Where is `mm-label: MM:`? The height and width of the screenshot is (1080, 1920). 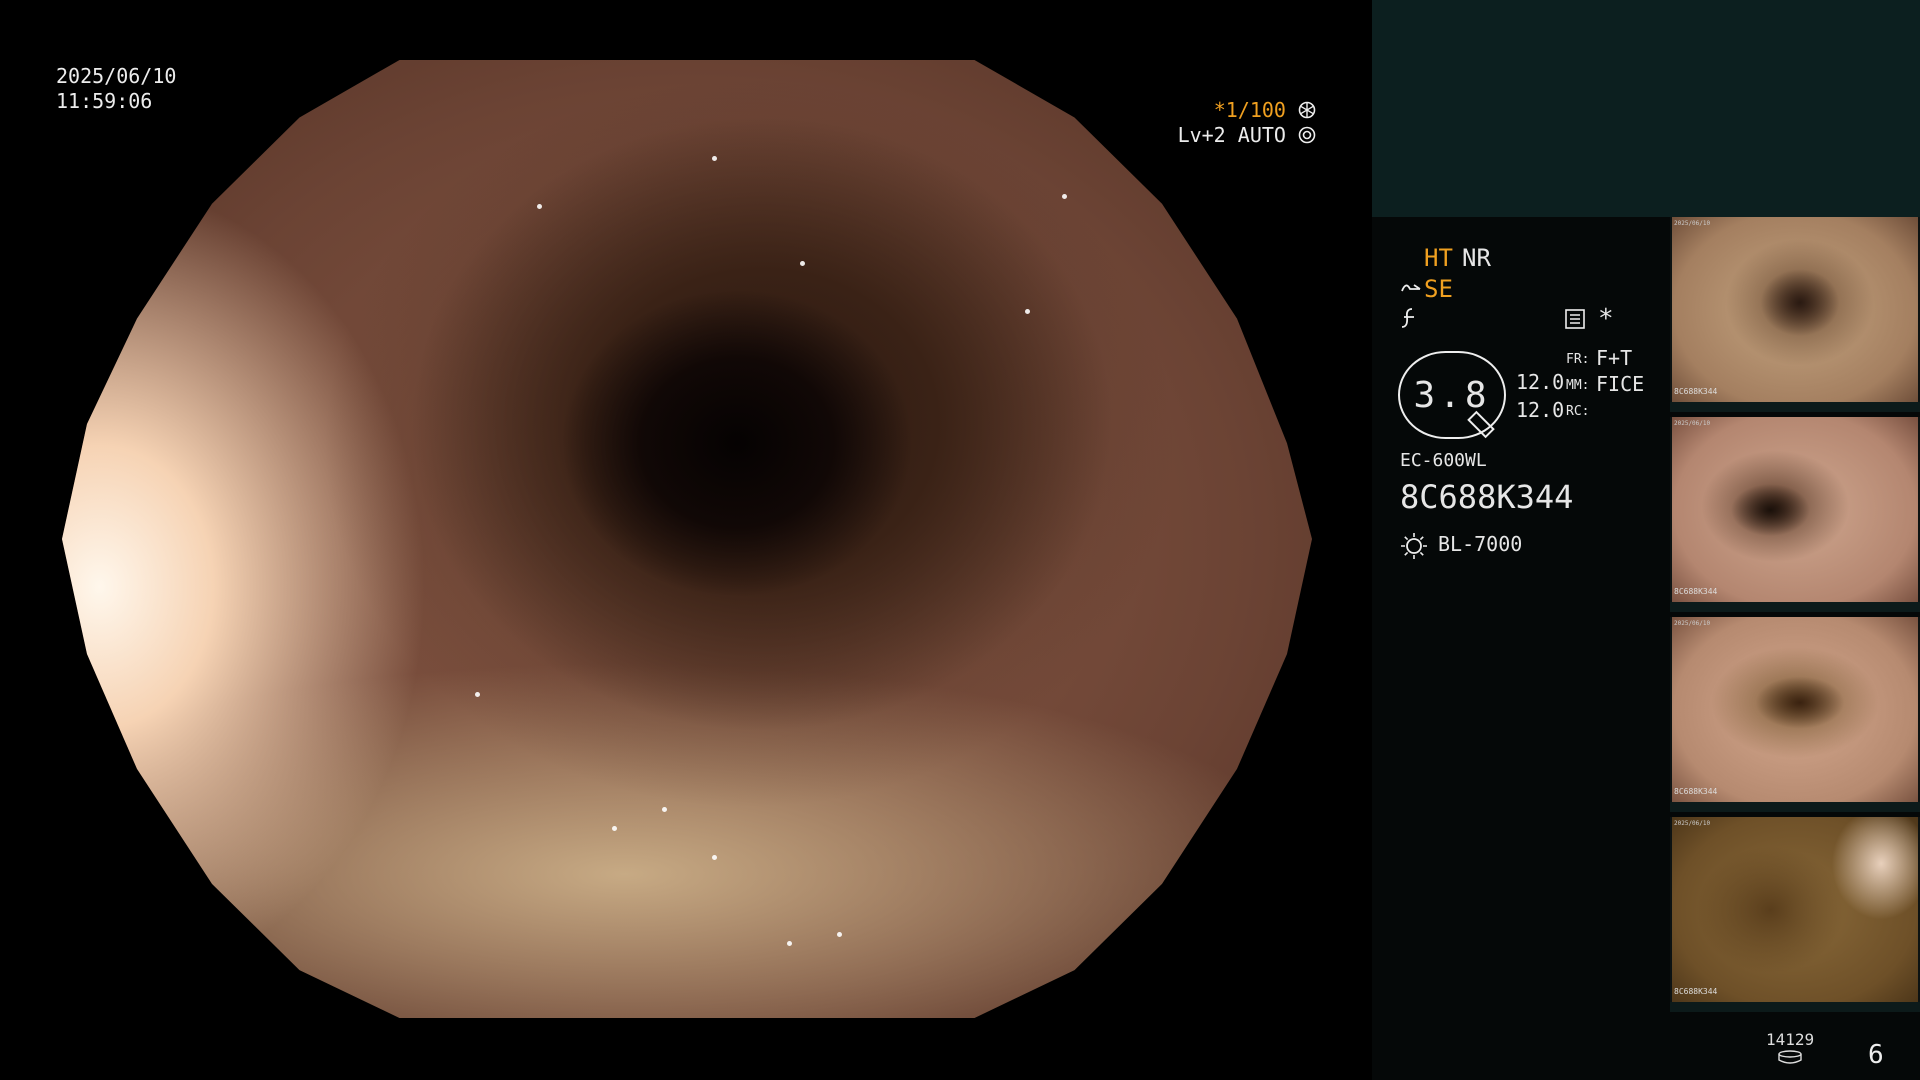 mm-label: MM: is located at coordinates (1578, 385).